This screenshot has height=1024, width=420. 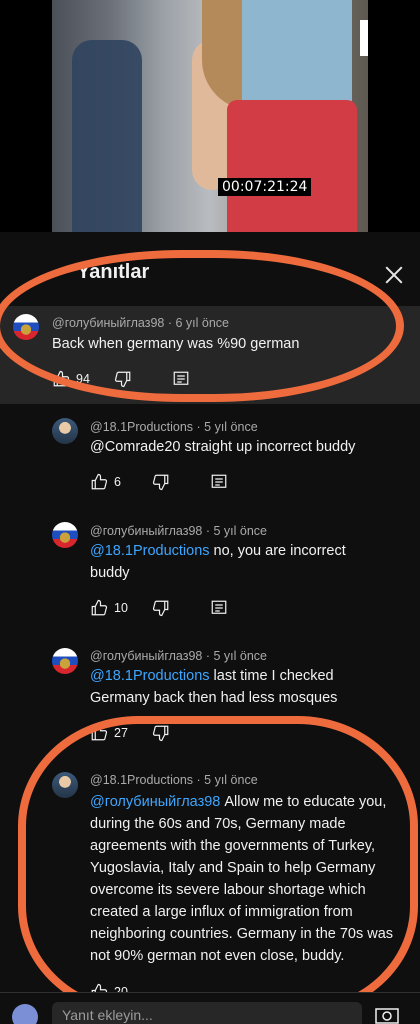 I want to click on comment-actions: 27, so click(x=130, y=733).